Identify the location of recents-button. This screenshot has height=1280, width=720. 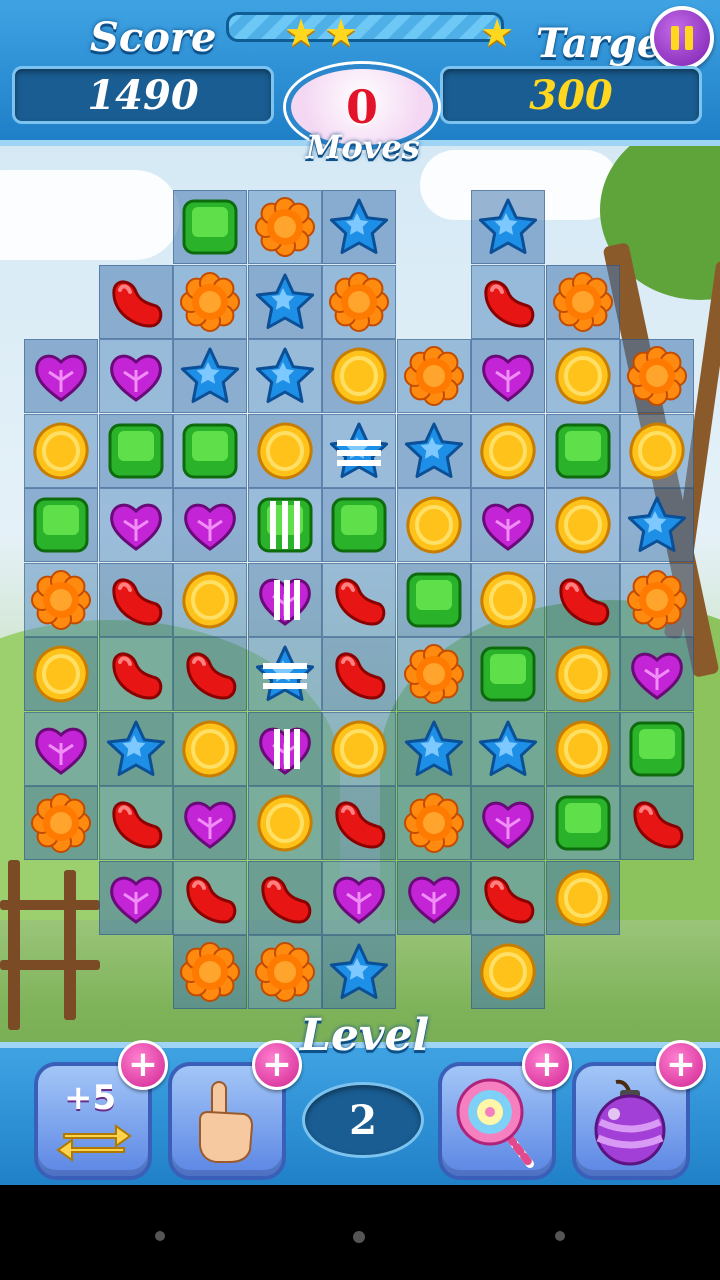
(560, 1236).